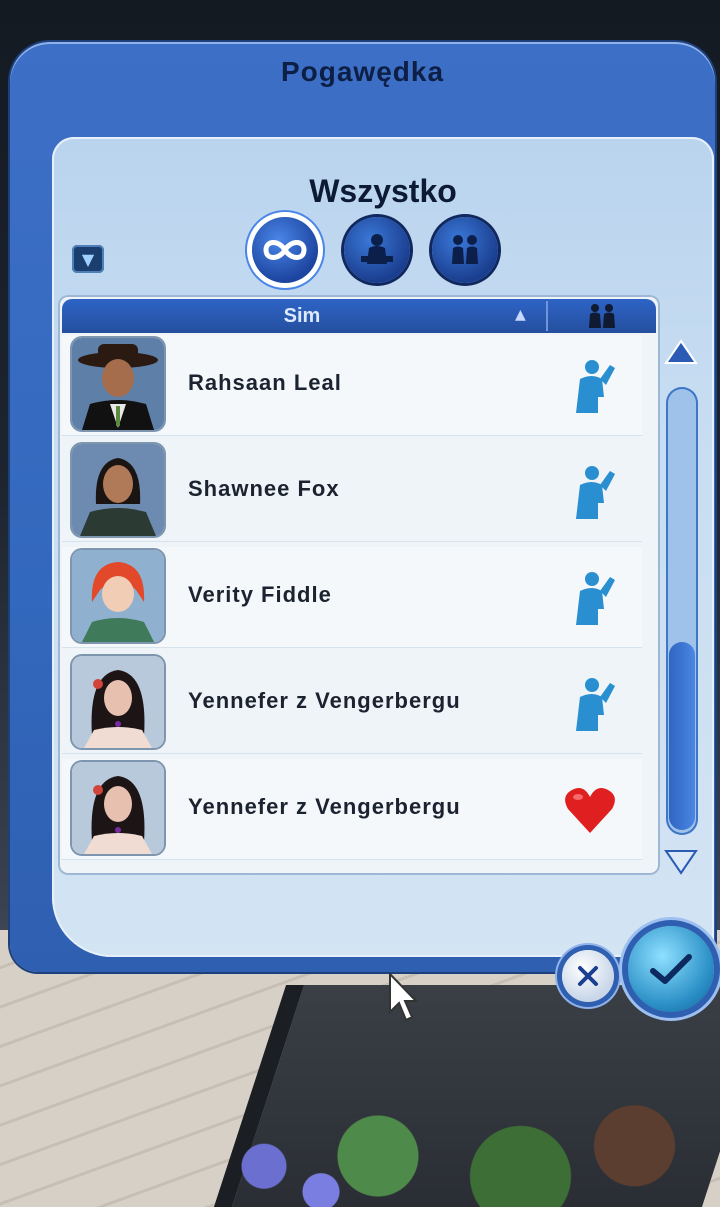  I want to click on sim-name: Shawnee Fox, so click(264, 488).